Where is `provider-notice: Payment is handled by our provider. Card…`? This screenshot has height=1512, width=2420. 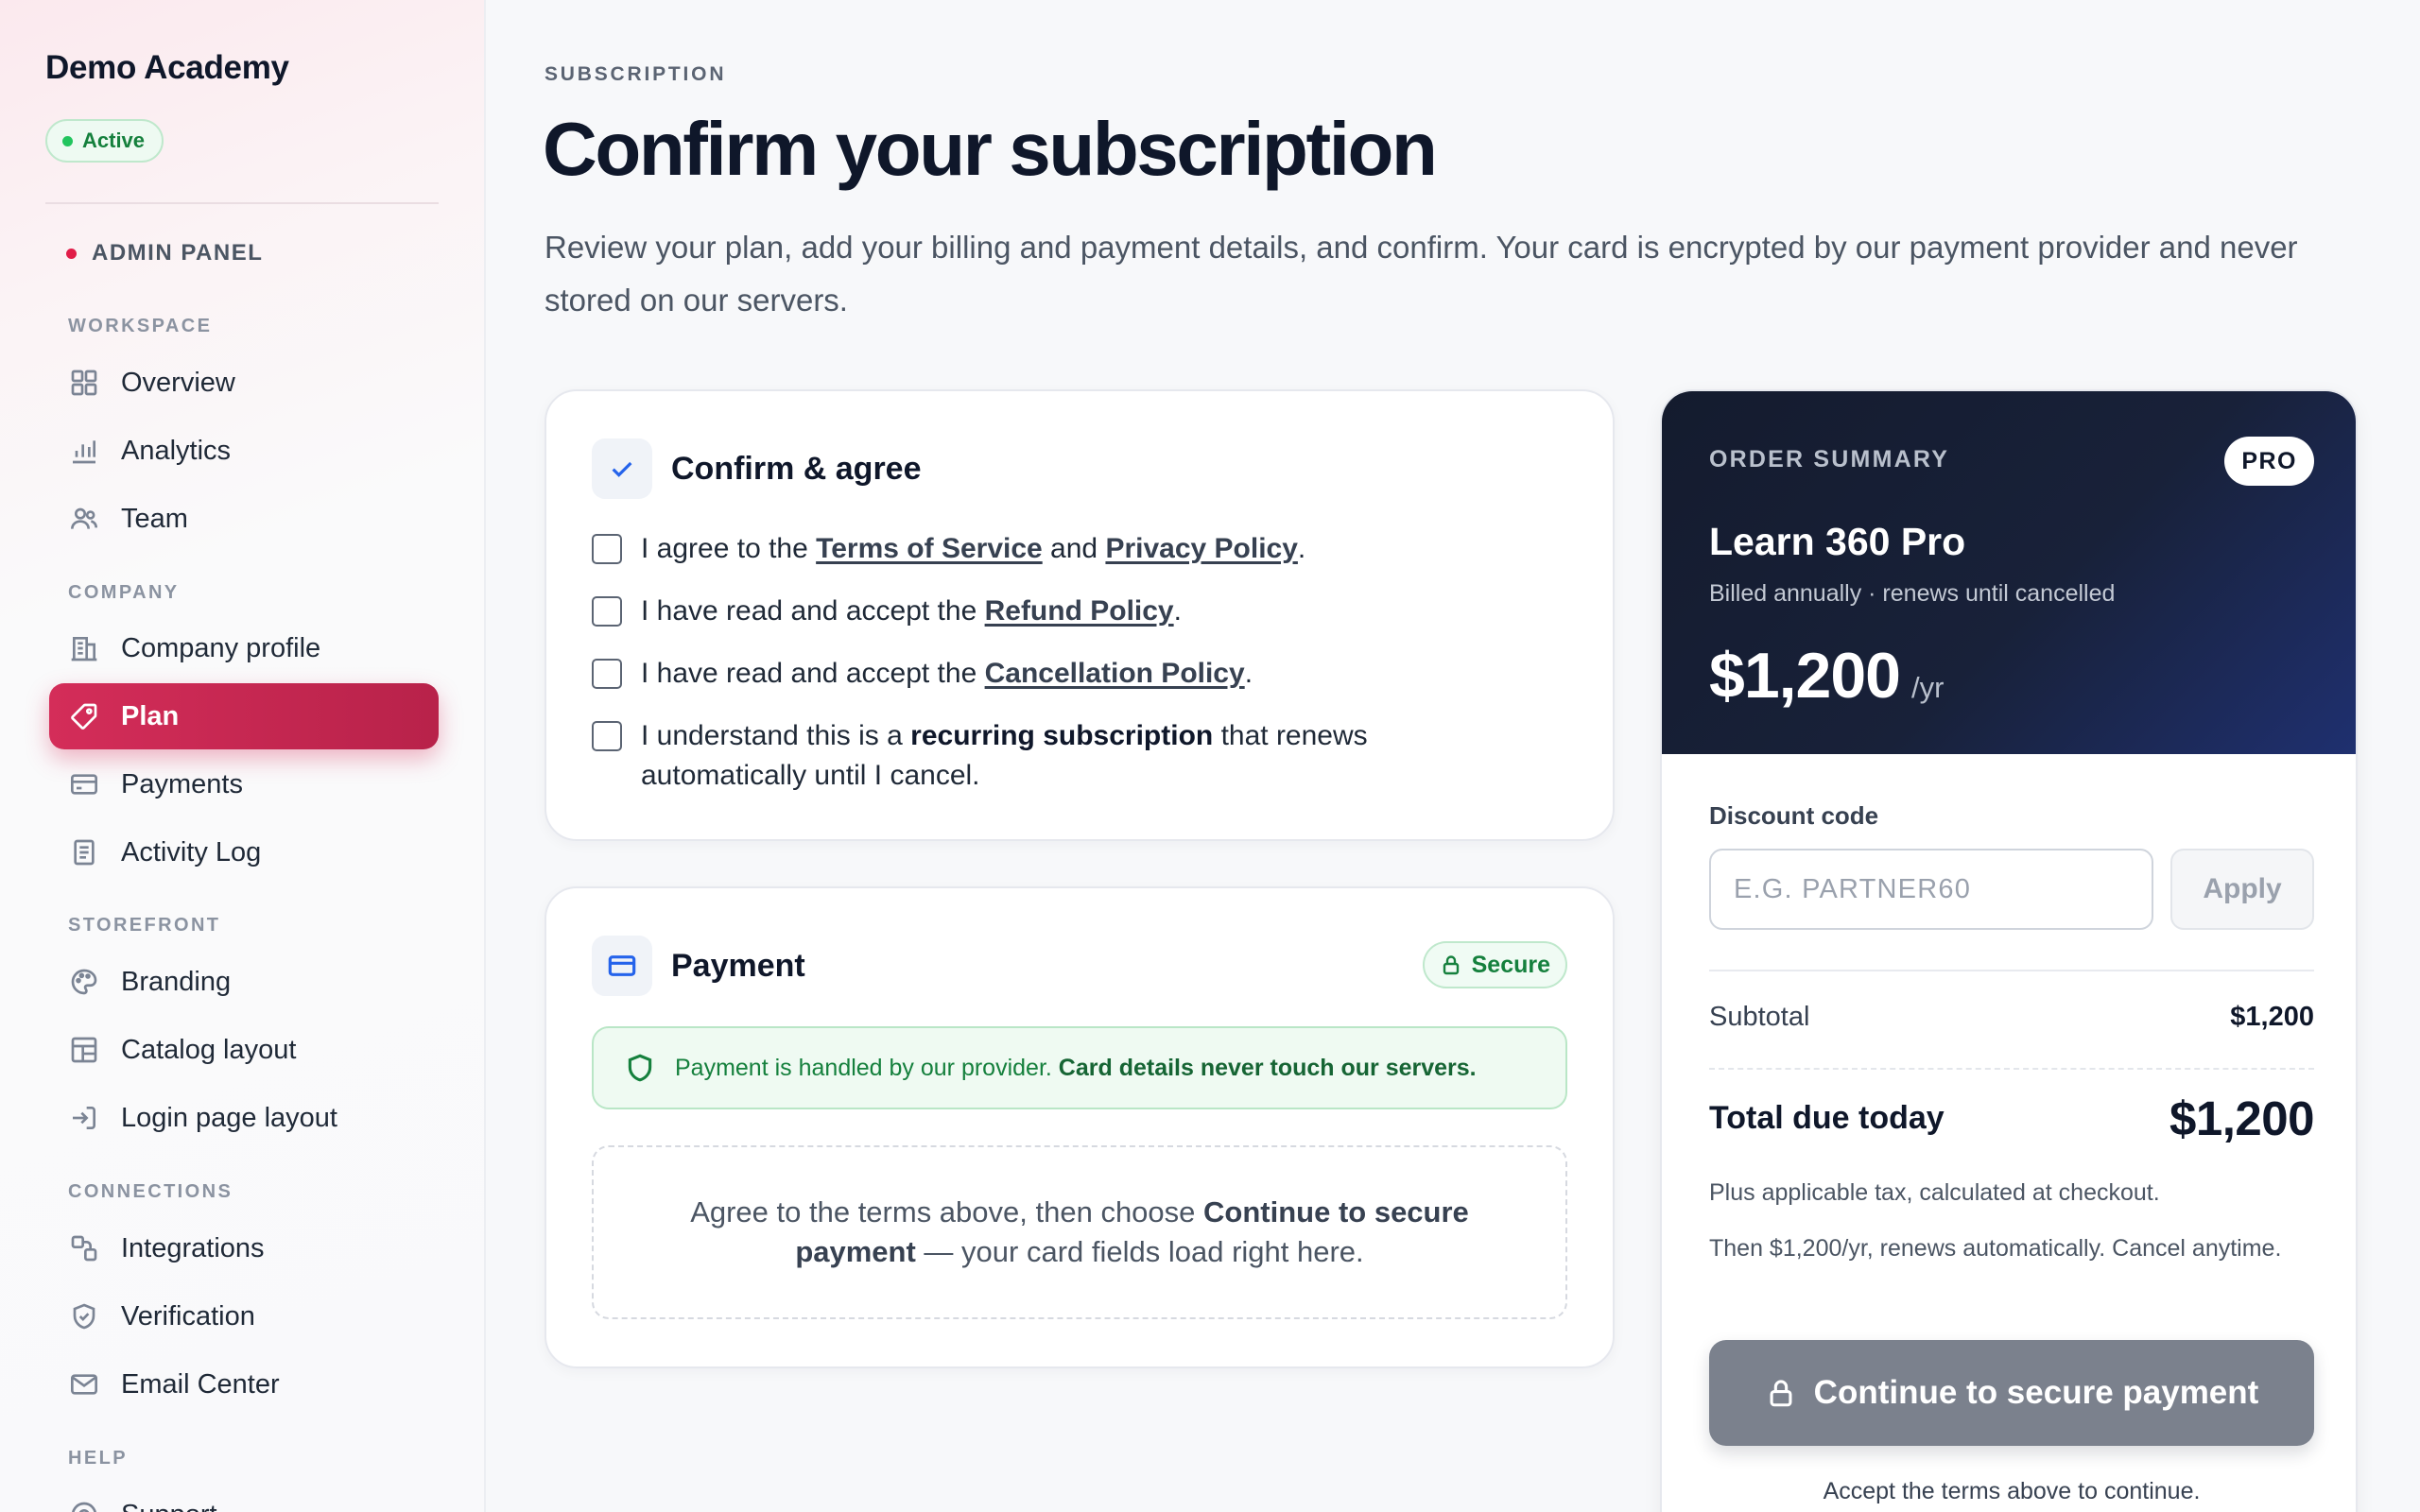
provider-notice: Payment is handled by our provider. Card… is located at coordinates (1079, 1067).